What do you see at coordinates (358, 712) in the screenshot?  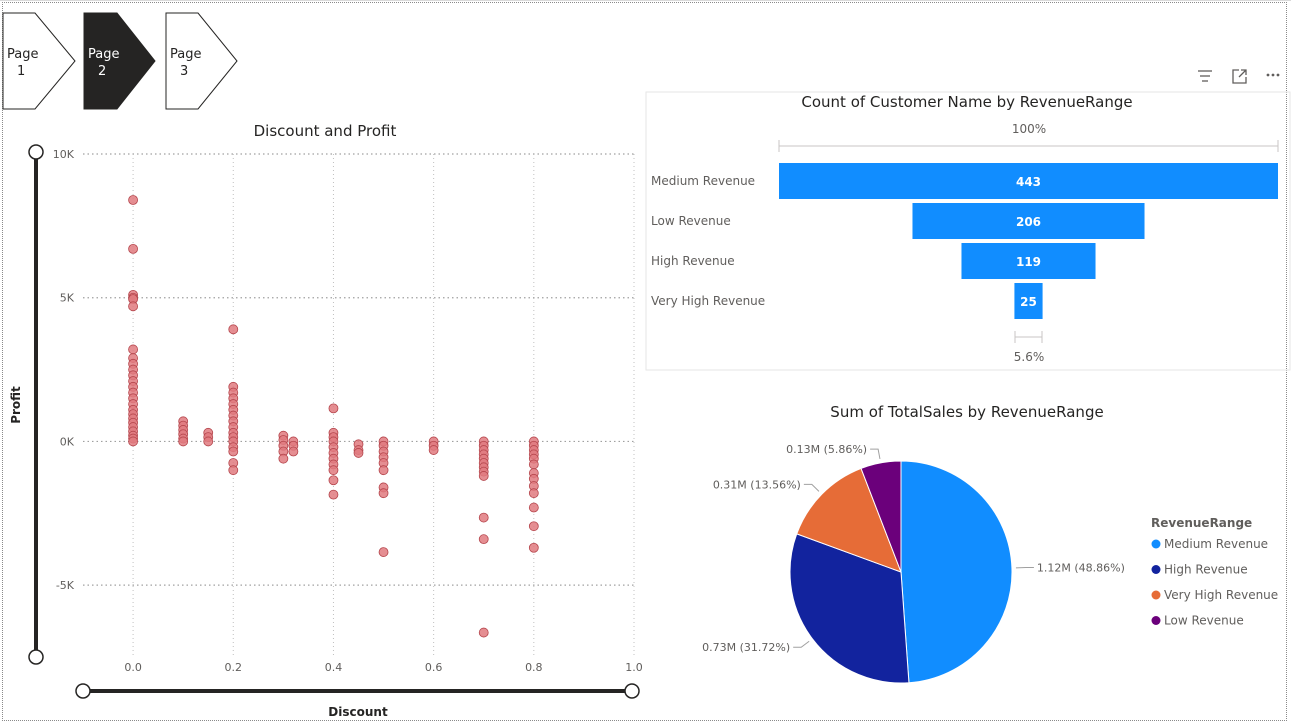 I see `scatter-x-axis-title: Discount` at bounding box center [358, 712].